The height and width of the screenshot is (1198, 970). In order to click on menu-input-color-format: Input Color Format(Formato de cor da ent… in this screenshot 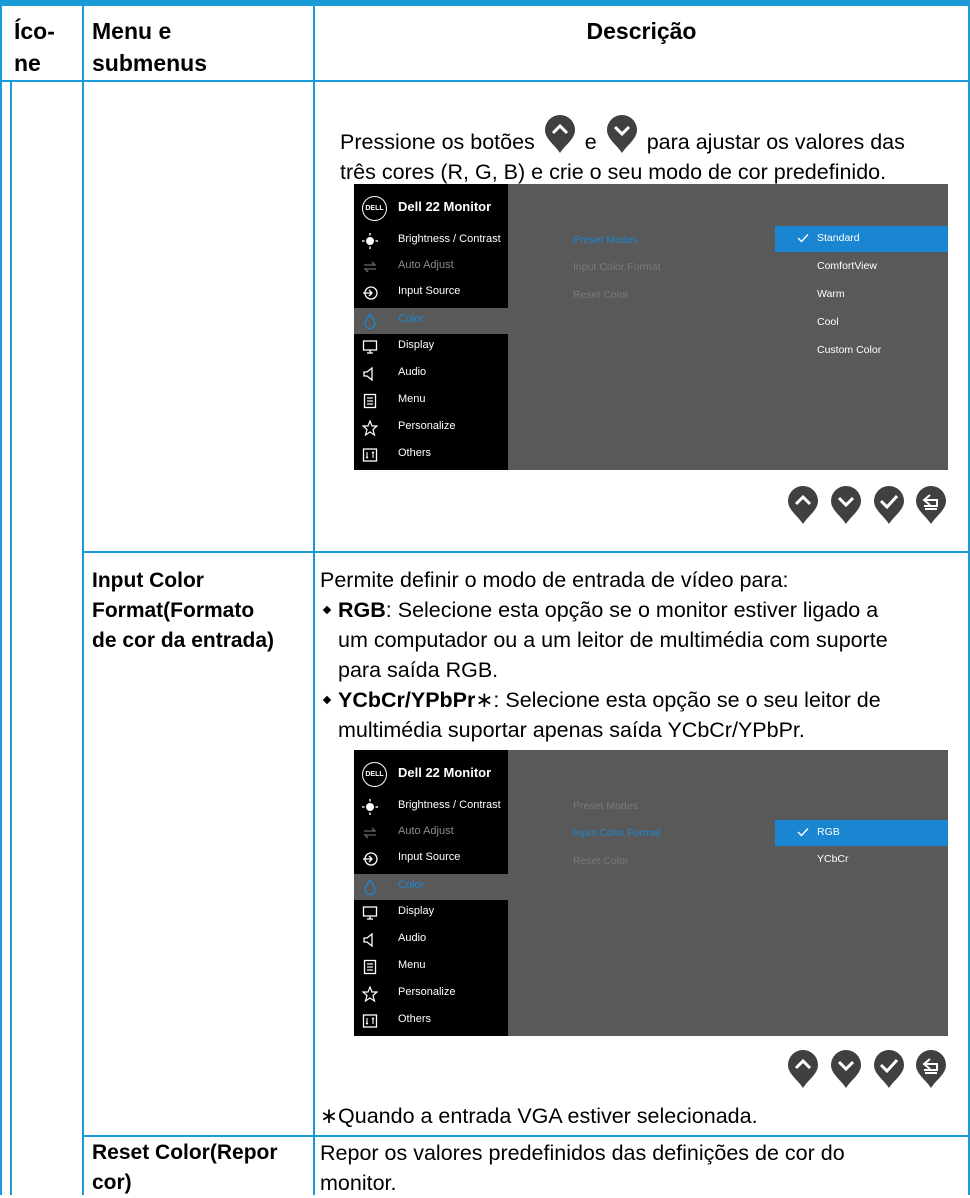, I will do `click(183, 610)`.